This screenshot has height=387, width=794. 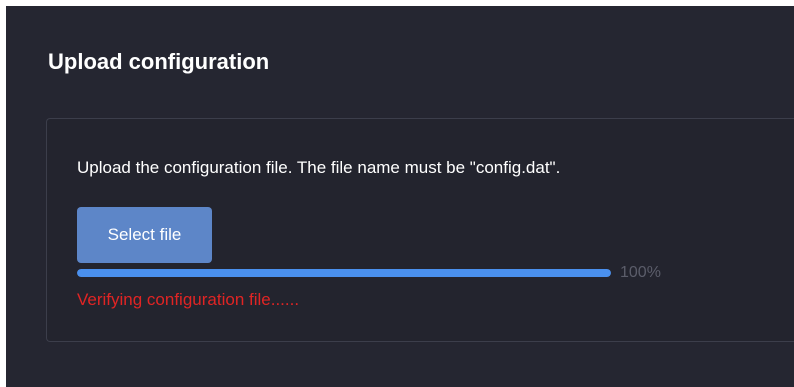 What do you see at coordinates (144, 235) in the screenshot?
I see `select-file-button: Select file` at bounding box center [144, 235].